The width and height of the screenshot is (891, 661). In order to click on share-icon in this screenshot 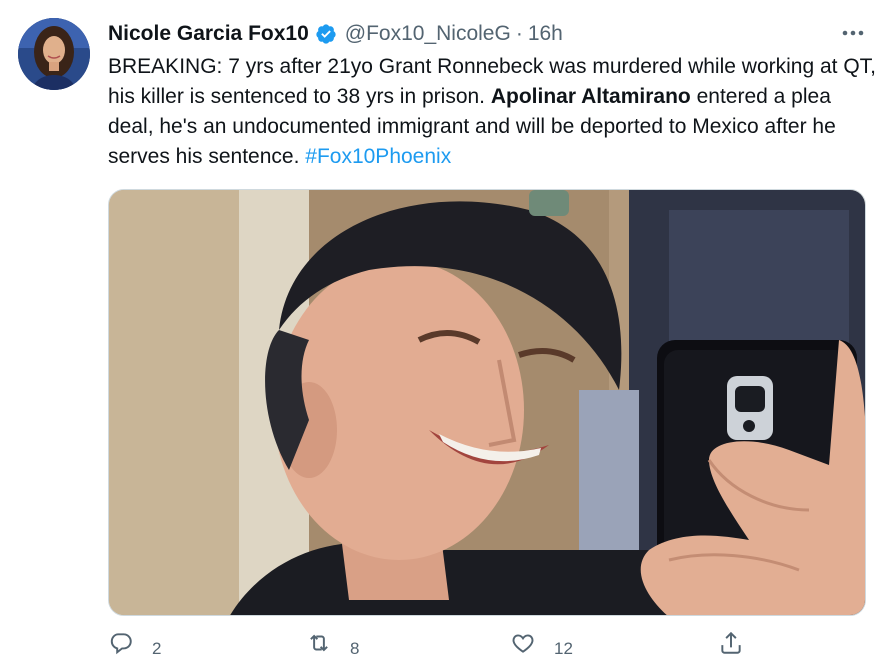, I will do `click(731, 645)`.